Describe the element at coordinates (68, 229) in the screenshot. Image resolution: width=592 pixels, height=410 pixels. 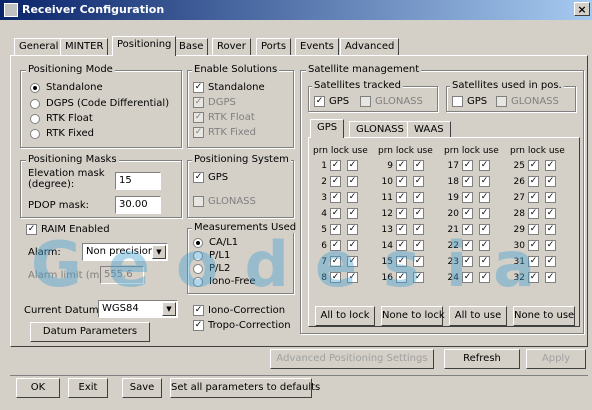
I see `check-raim-enabled: RAIM Enabled` at that location.